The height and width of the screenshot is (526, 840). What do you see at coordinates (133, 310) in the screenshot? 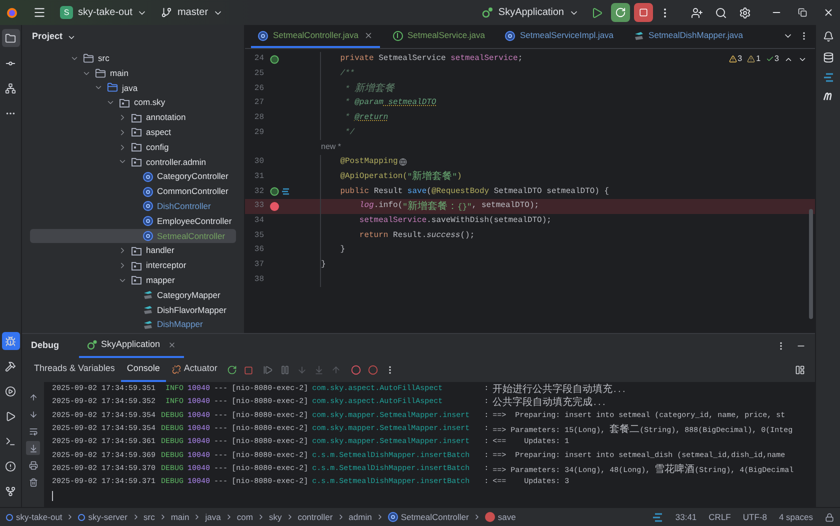
I see `tree-item: DishFlavorMapper` at bounding box center [133, 310].